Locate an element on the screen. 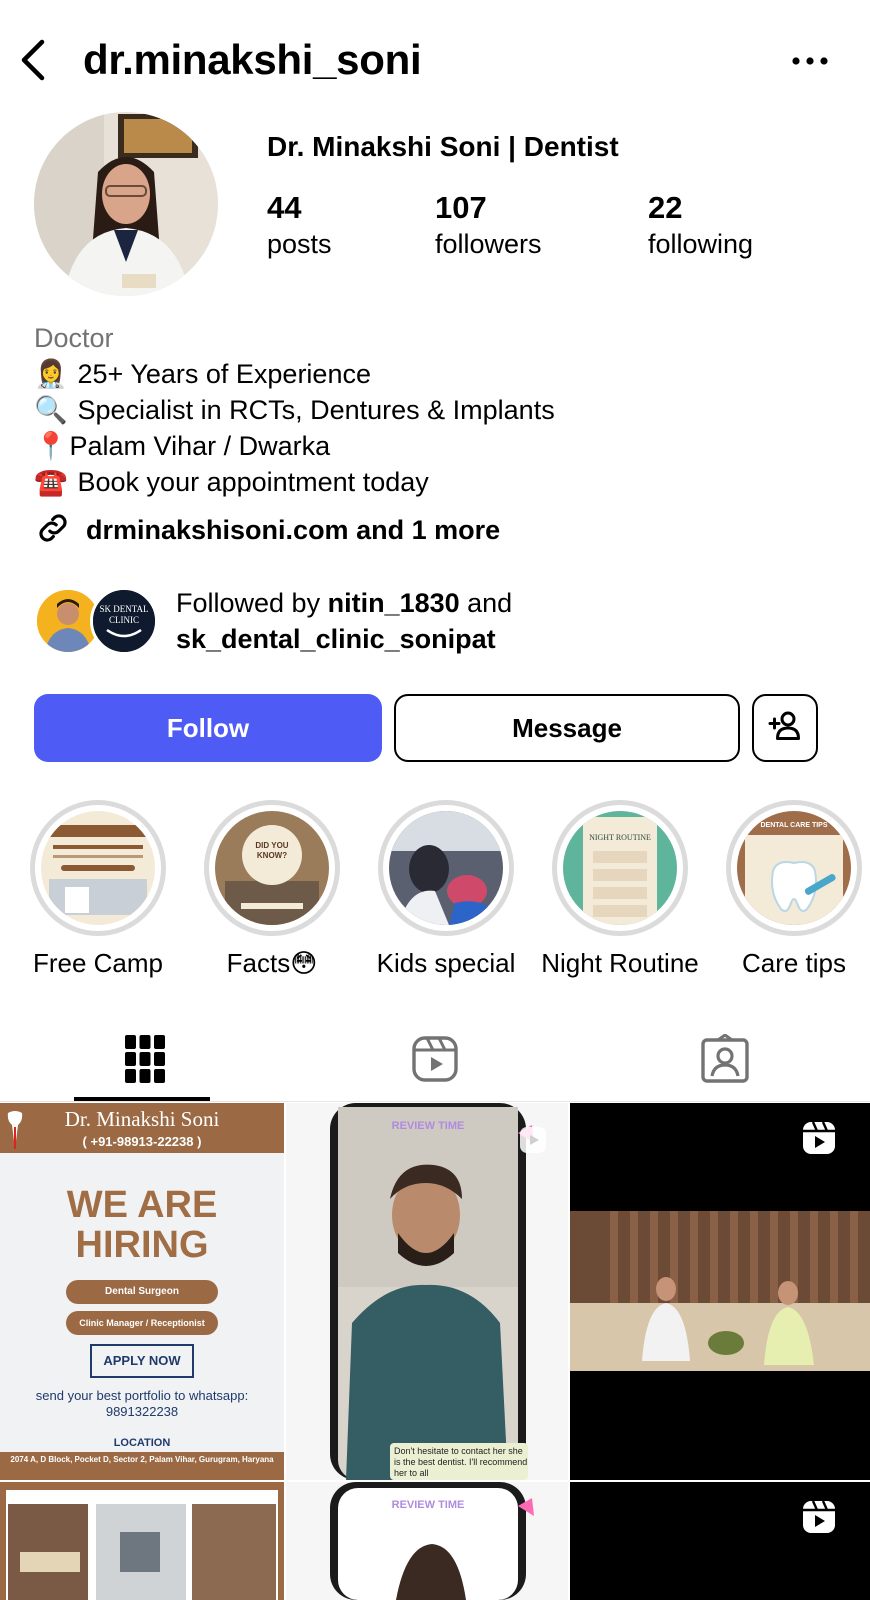 This screenshot has width=870, height=1600. follower-avatar-text: SK DENTAL CLINIC is located at coordinates (124, 614).